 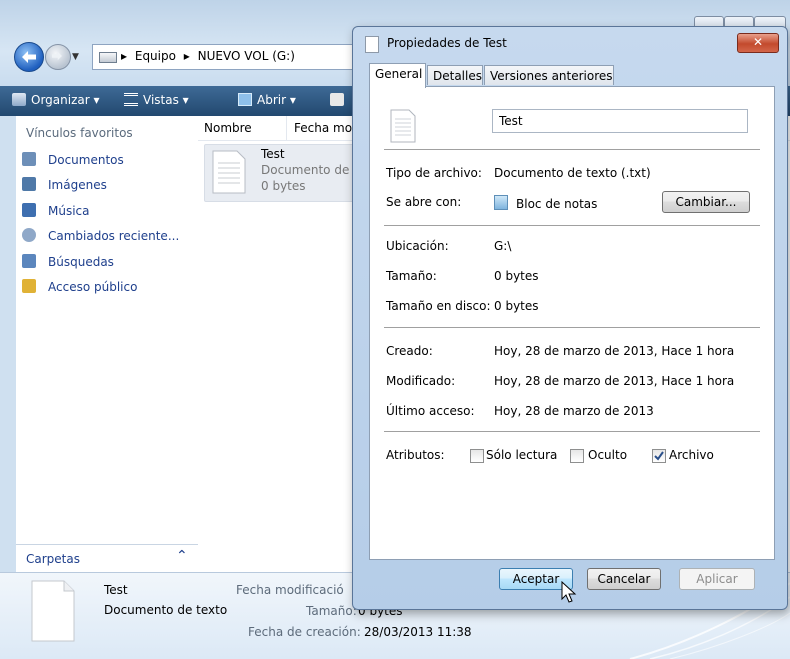 I want to click on acceso-value: Hoy, 28 de marzo de 2013, so click(x=574, y=411).